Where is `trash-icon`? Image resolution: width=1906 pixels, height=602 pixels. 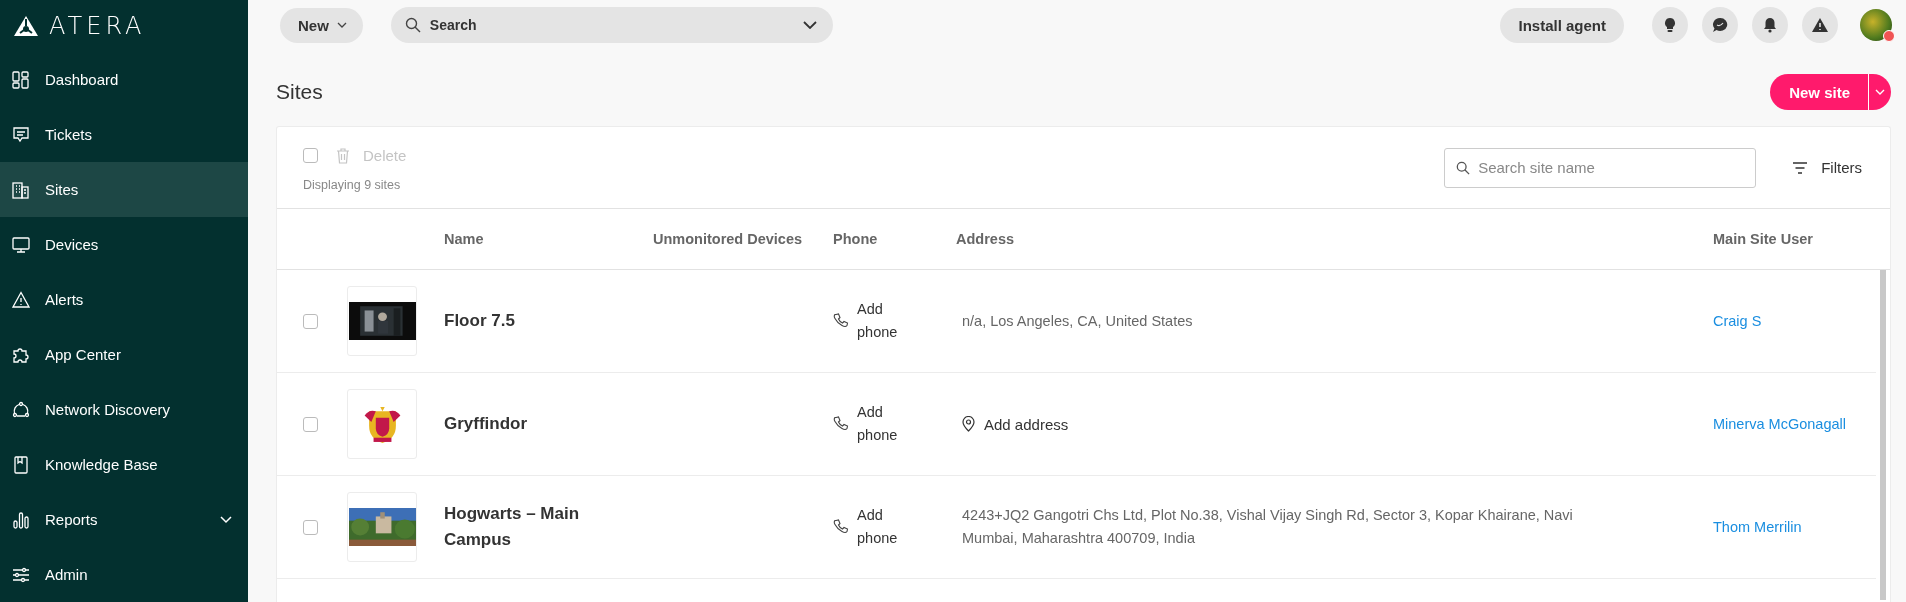
trash-icon is located at coordinates (343, 155).